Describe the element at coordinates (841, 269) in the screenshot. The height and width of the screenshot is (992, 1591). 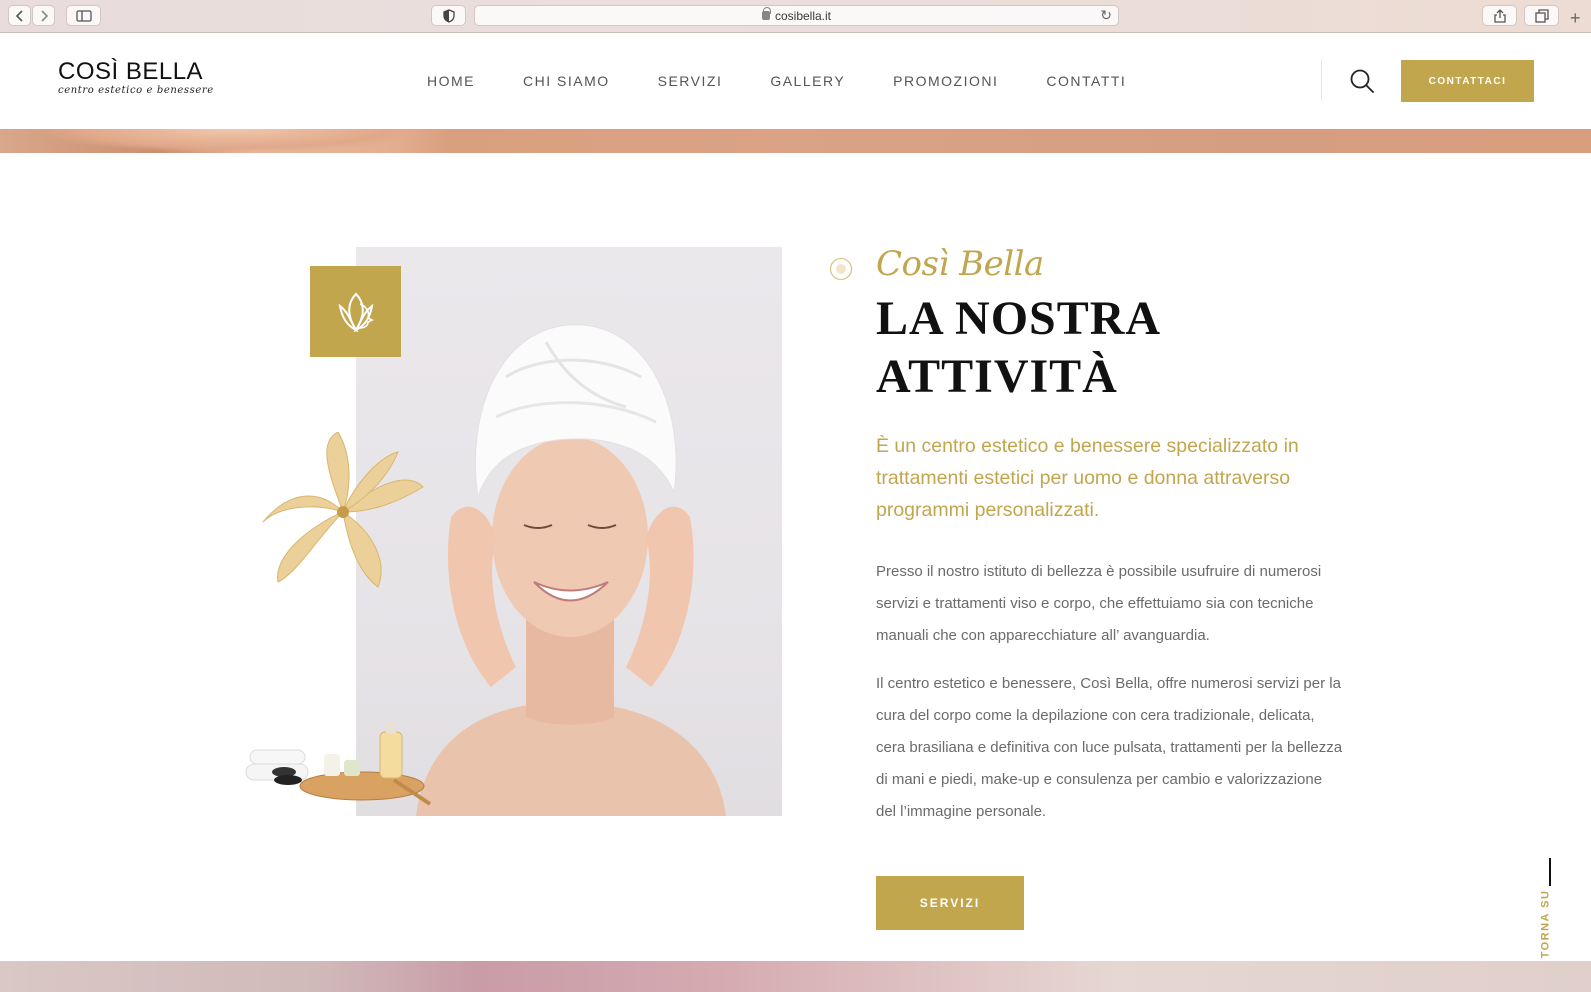
I see `circle-dot-icon` at that location.